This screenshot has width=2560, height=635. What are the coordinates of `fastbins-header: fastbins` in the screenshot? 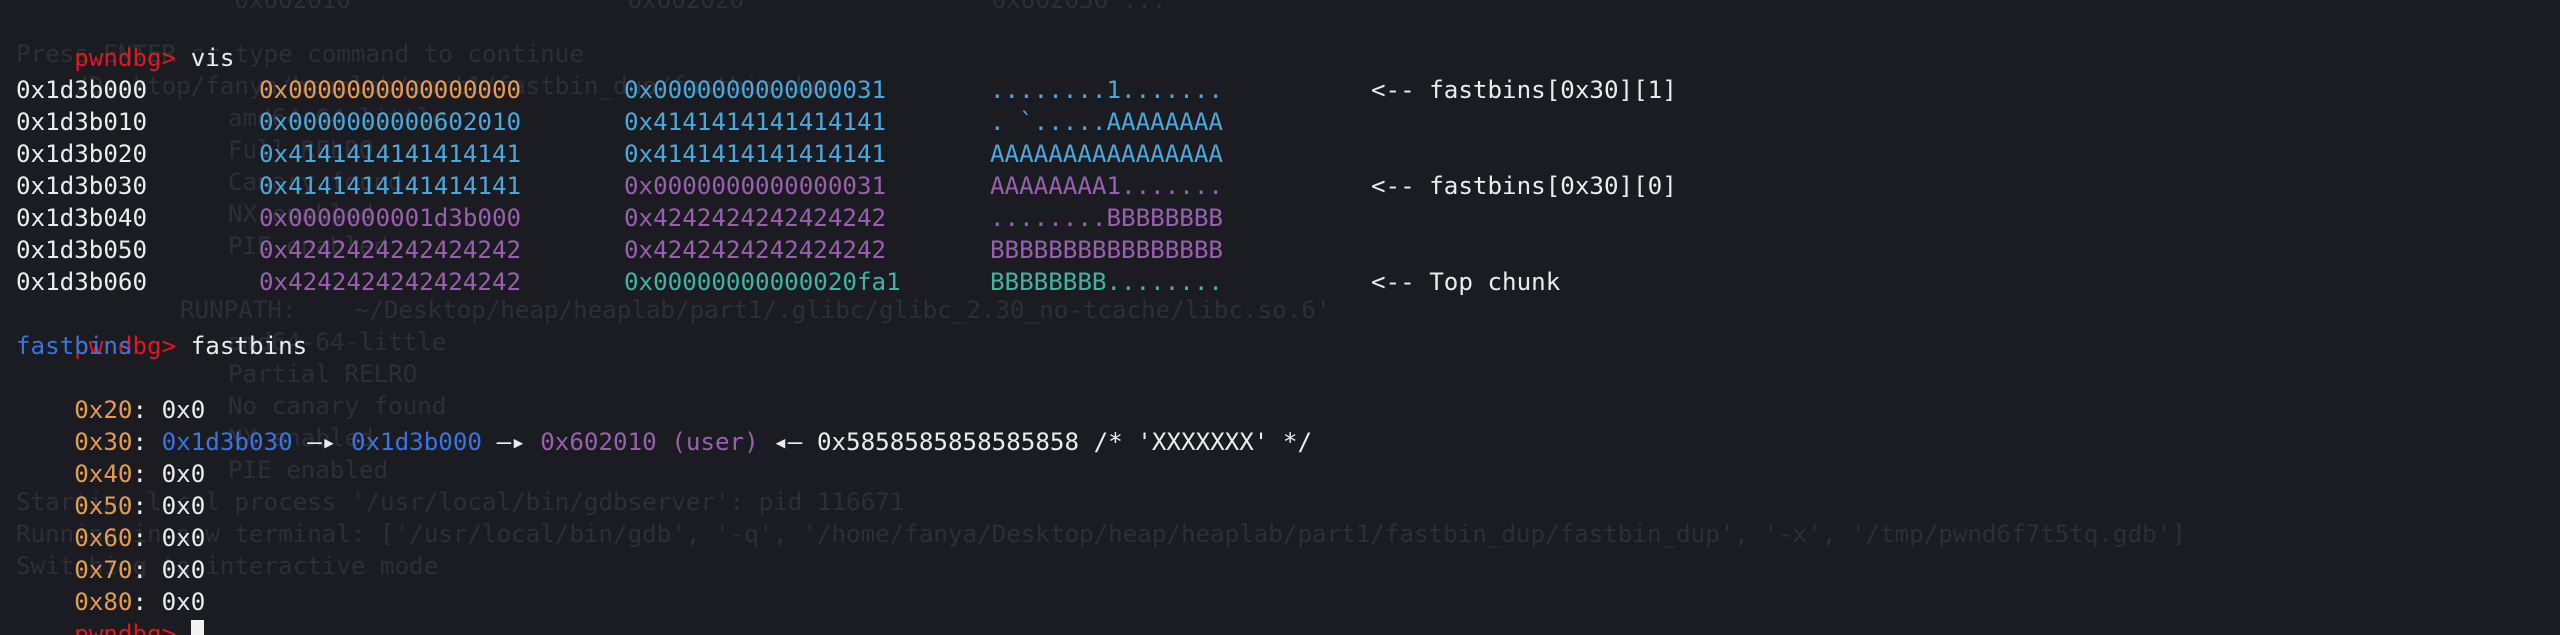 It's located at (74, 346).